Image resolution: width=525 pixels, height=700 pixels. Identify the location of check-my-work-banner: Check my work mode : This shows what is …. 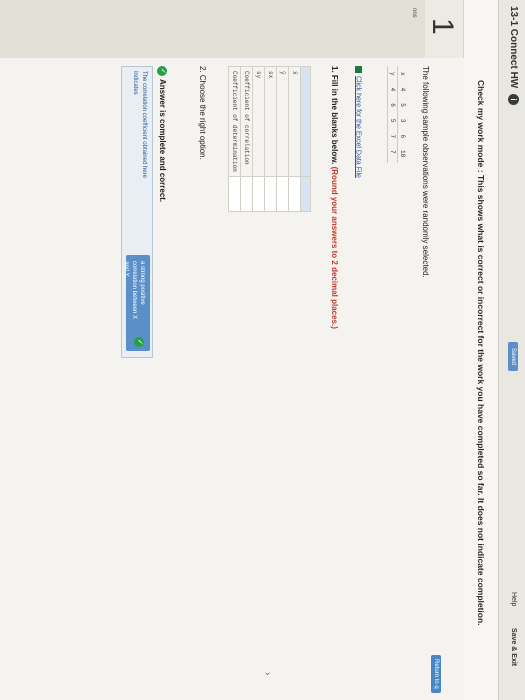
(480, 350).